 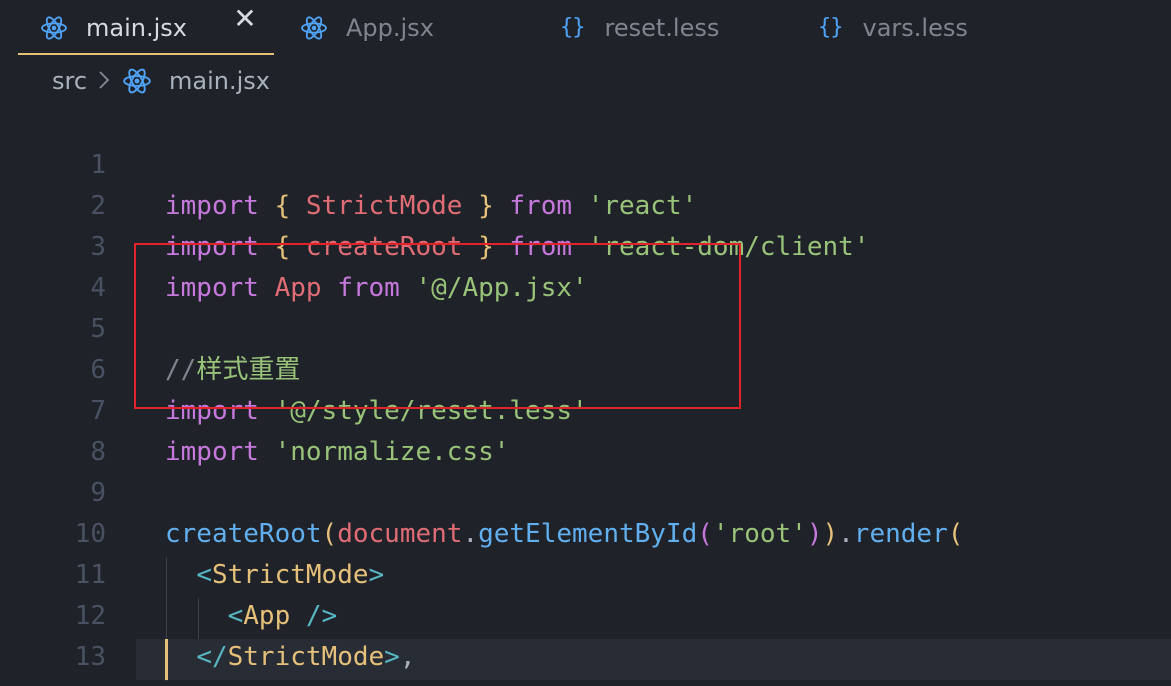 I want to click on tab-reset-less: {} reset.less, so click(x=639, y=27).